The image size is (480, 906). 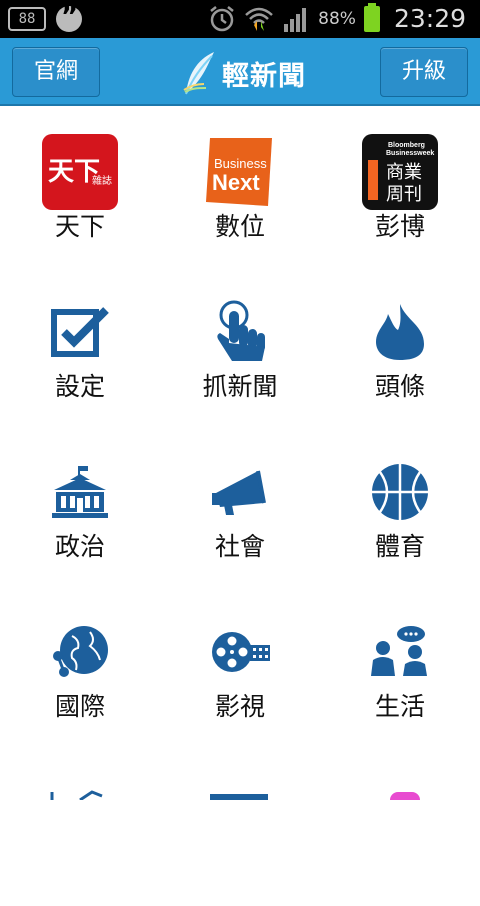 What do you see at coordinates (79, 226) in the screenshot?
I see `grid-item-label: 天下` at bounding box center [79, 226].